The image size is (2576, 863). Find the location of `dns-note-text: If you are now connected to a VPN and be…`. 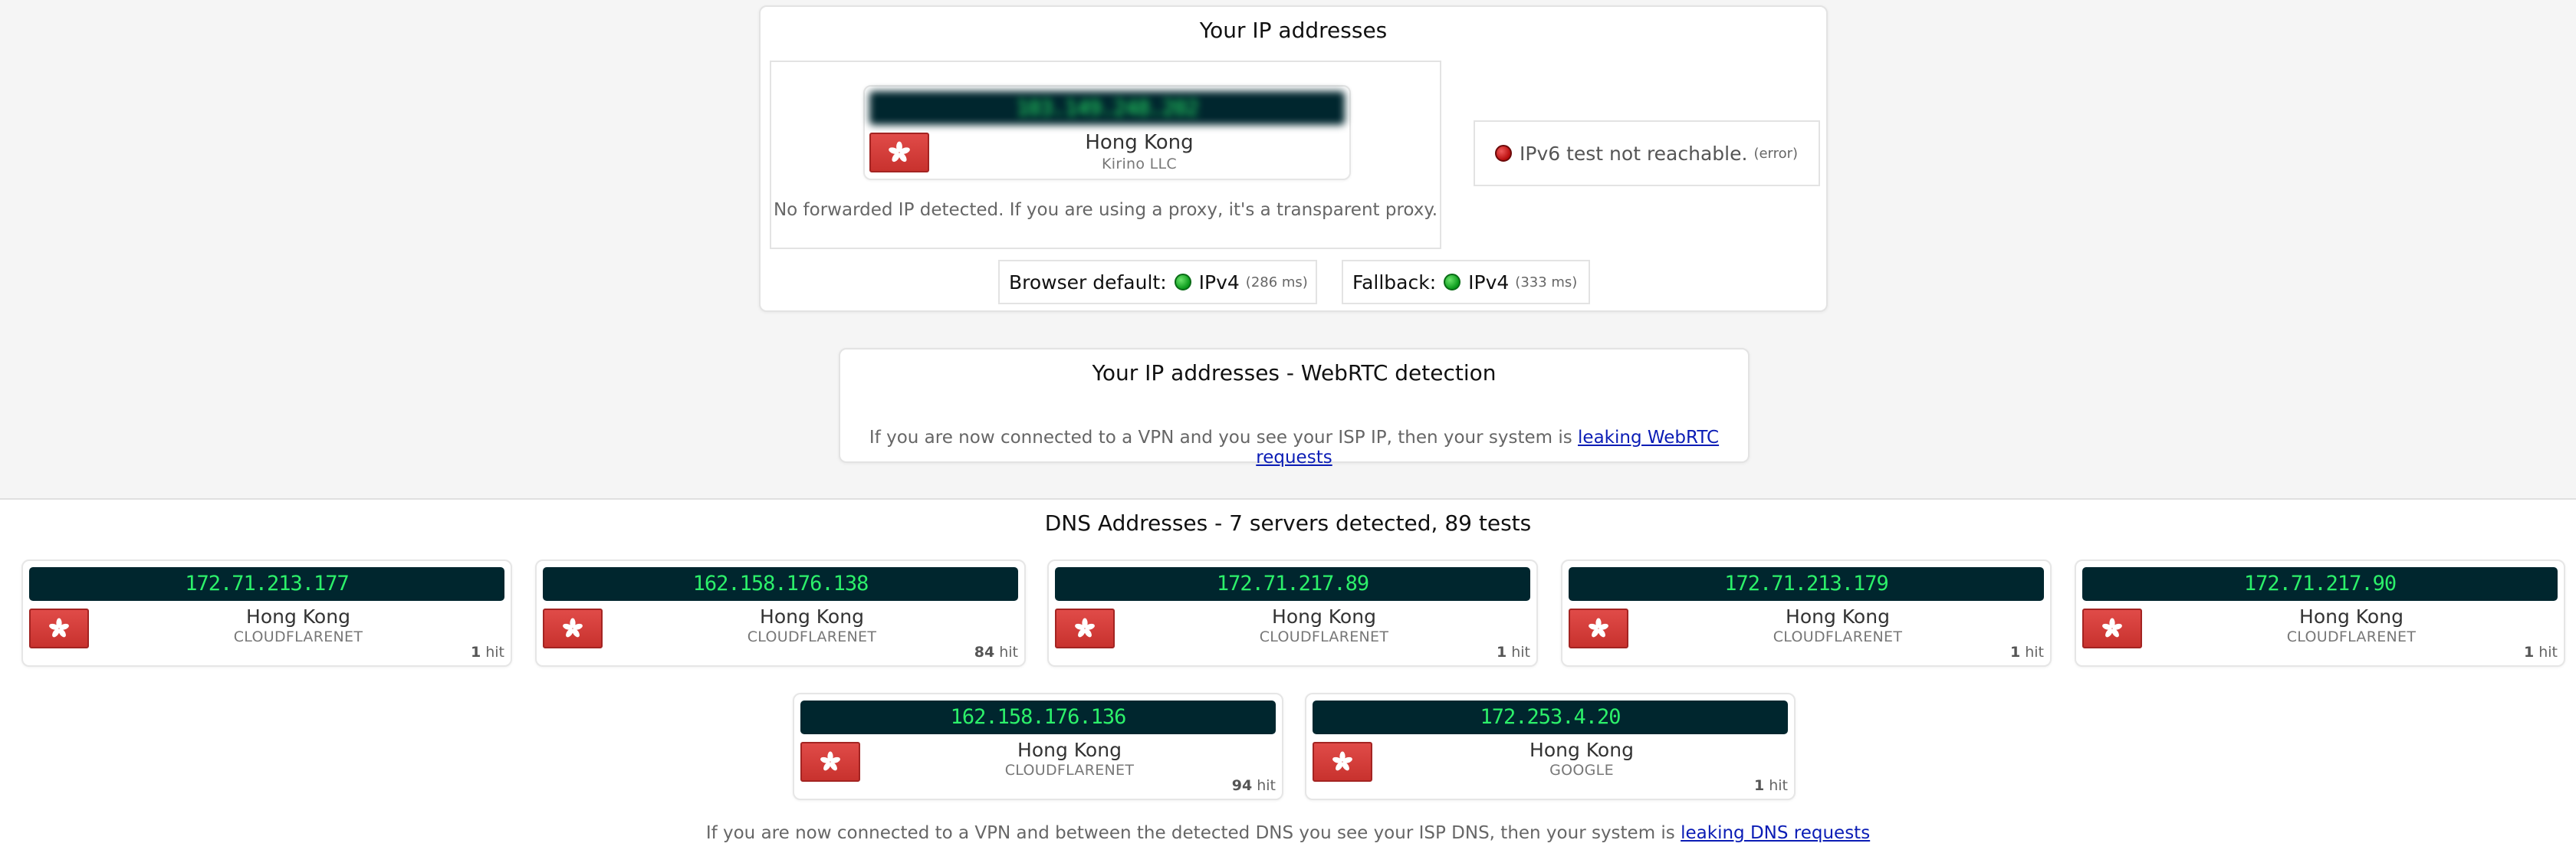

dns-note-text: If you are now connected to a VPN and be… is located at coordinates (1190, 833).